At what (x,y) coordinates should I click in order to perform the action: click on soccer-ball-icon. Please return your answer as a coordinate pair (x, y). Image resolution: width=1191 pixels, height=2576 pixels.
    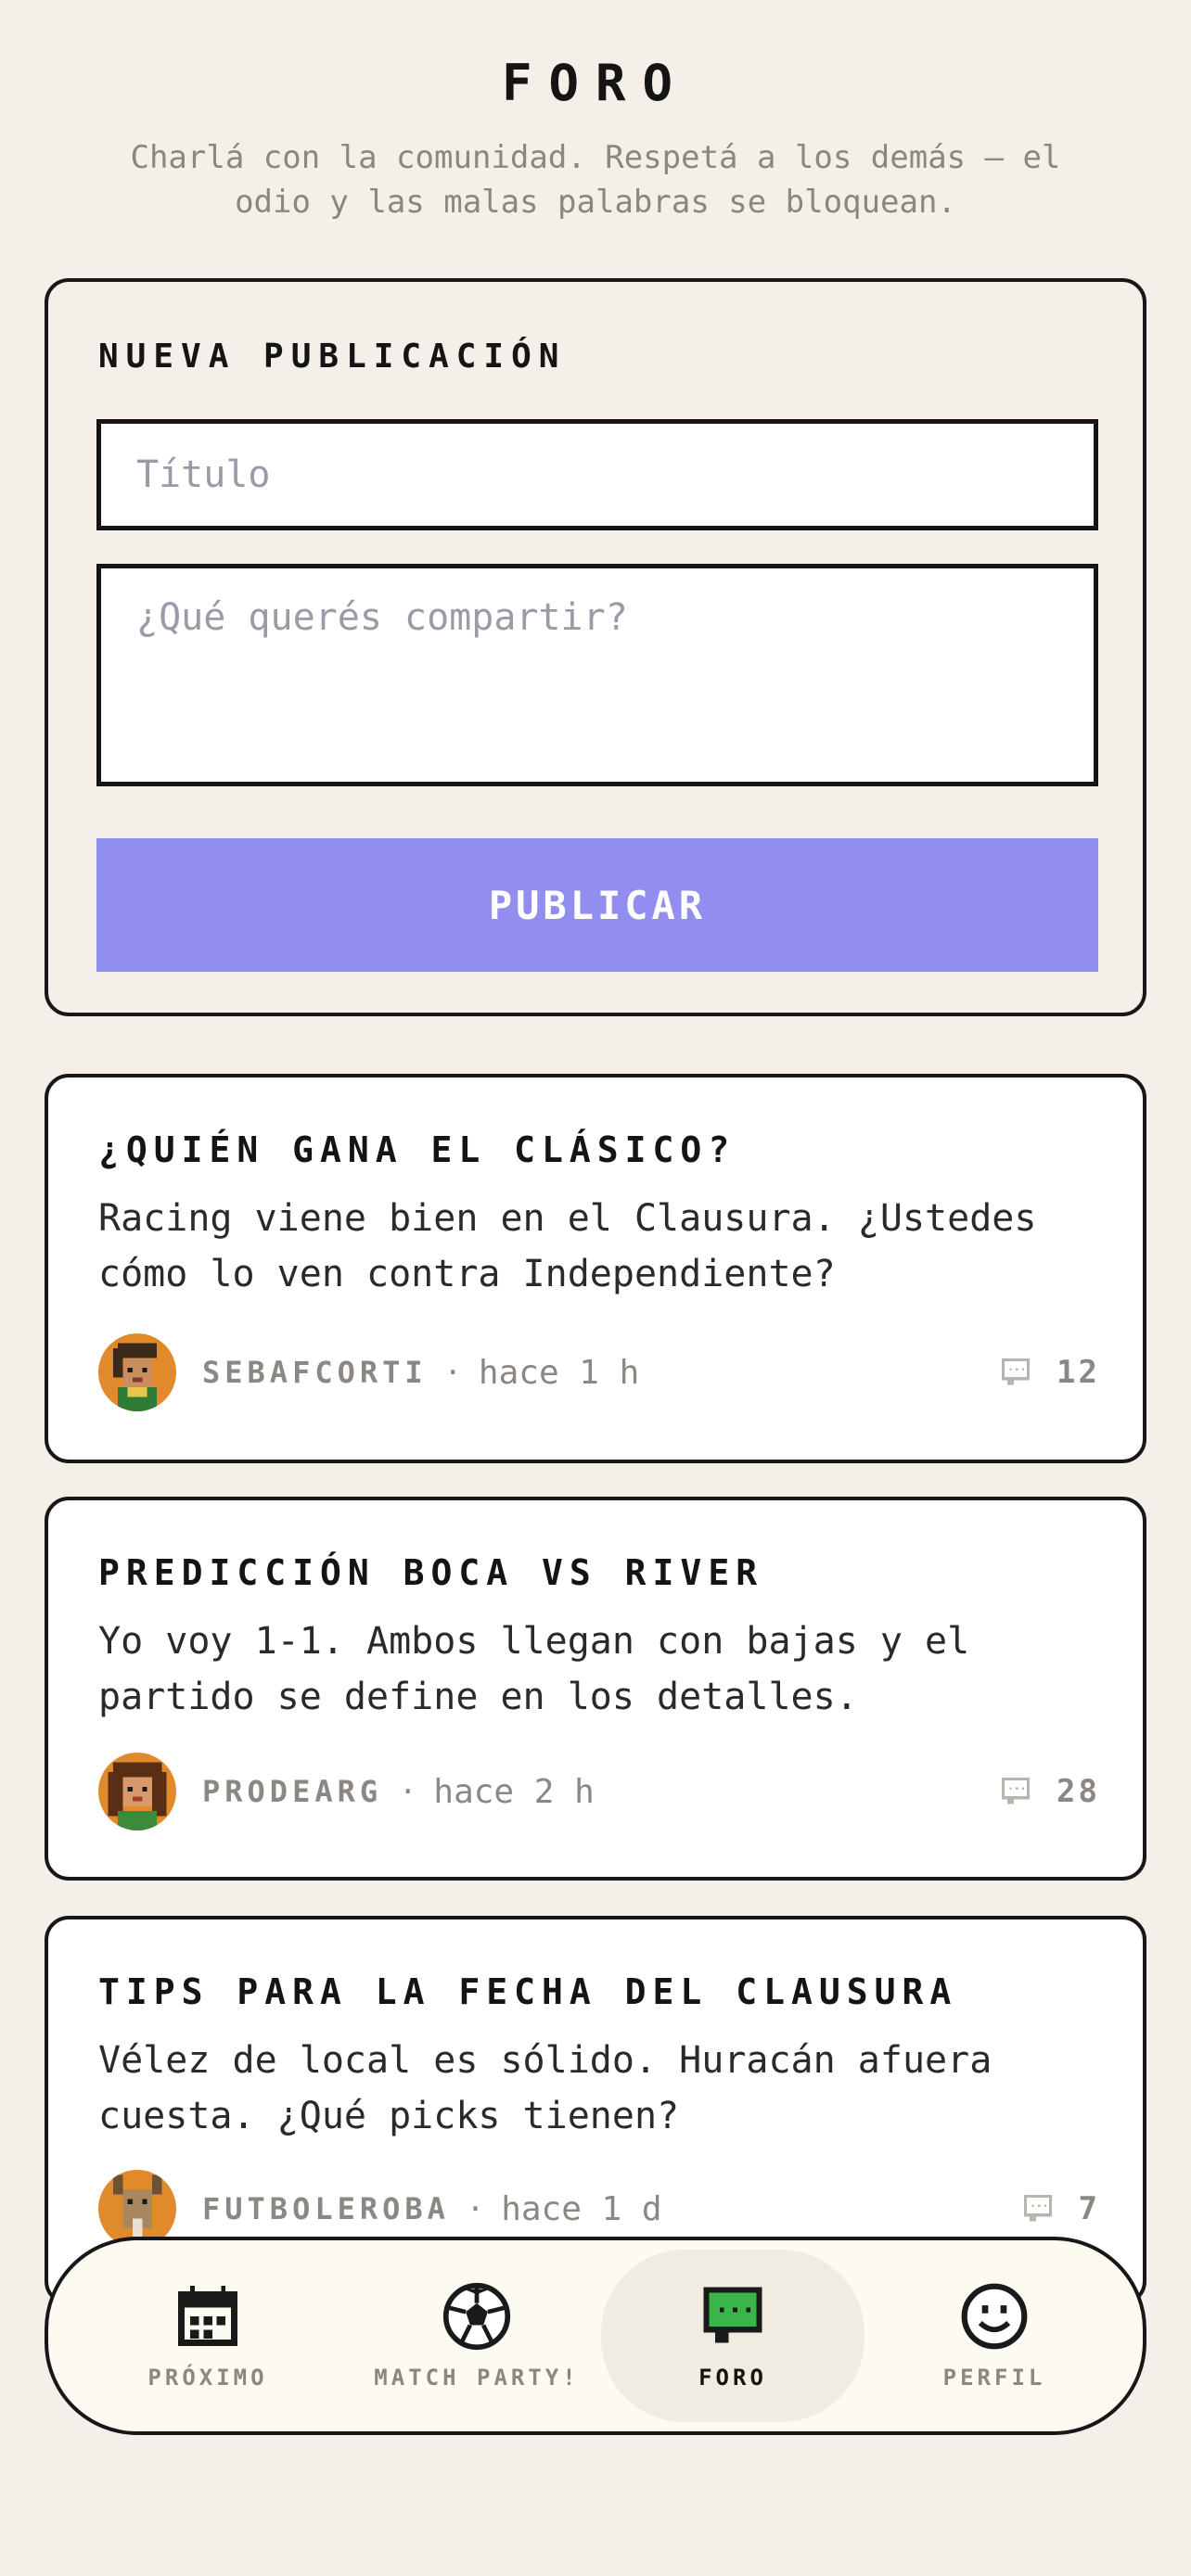
    Looking at the image, I should click on (476, 2316).